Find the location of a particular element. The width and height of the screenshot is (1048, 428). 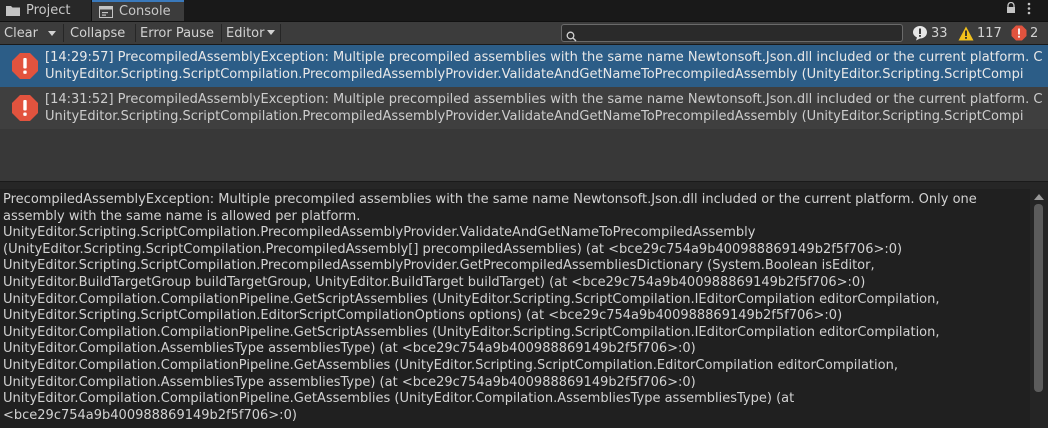

tab-bar: Project Console is located at coordinates (524, 11).